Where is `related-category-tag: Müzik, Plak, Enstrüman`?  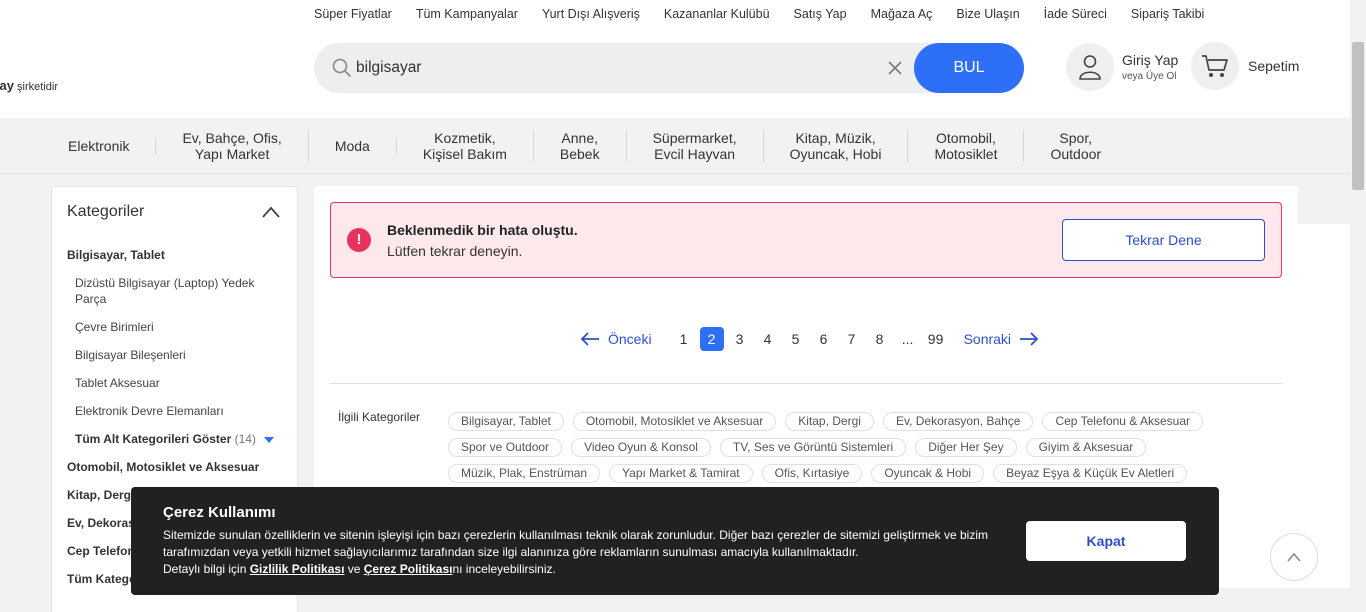
related-category-tag: Müzik, Plak, Enstrüman is located at coordinates (524, 473).